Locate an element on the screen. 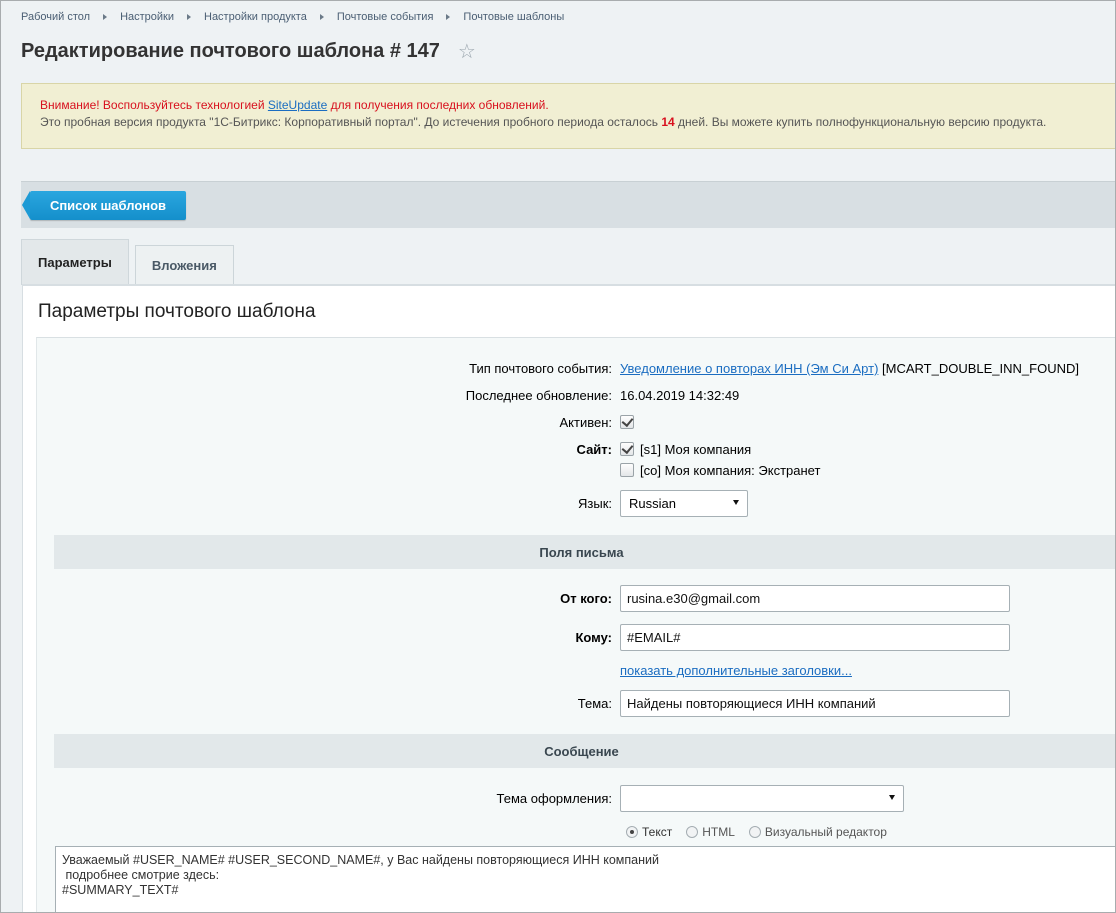 The width and height of the screenshot is (1116, 913). format-option-text: Текст is located at coordinates (649, 832).